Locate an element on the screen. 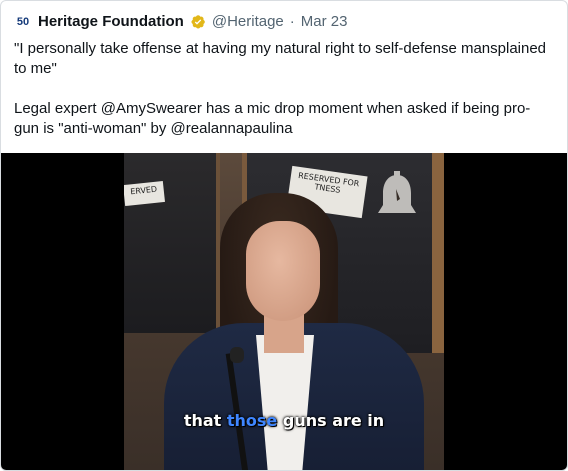  caption-highlight: those is located at coordinates (252, 420).